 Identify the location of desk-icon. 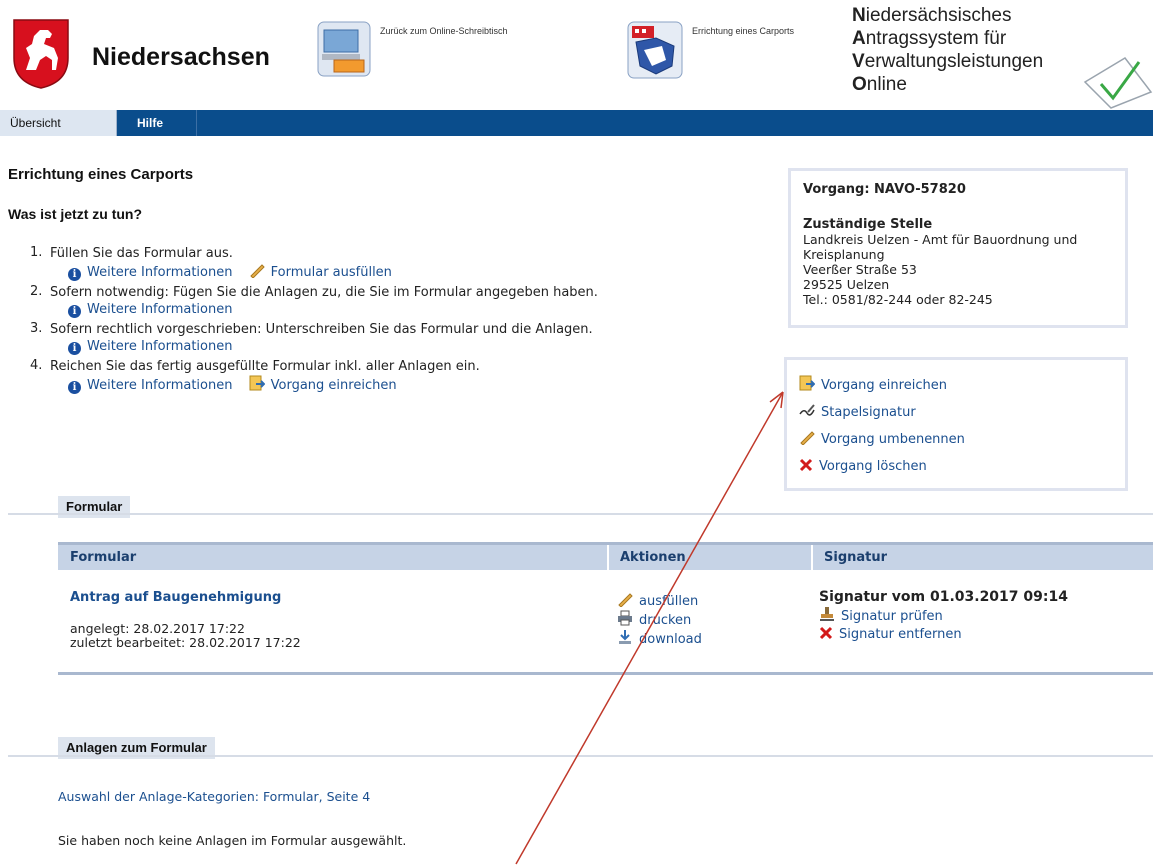
(344, 49).